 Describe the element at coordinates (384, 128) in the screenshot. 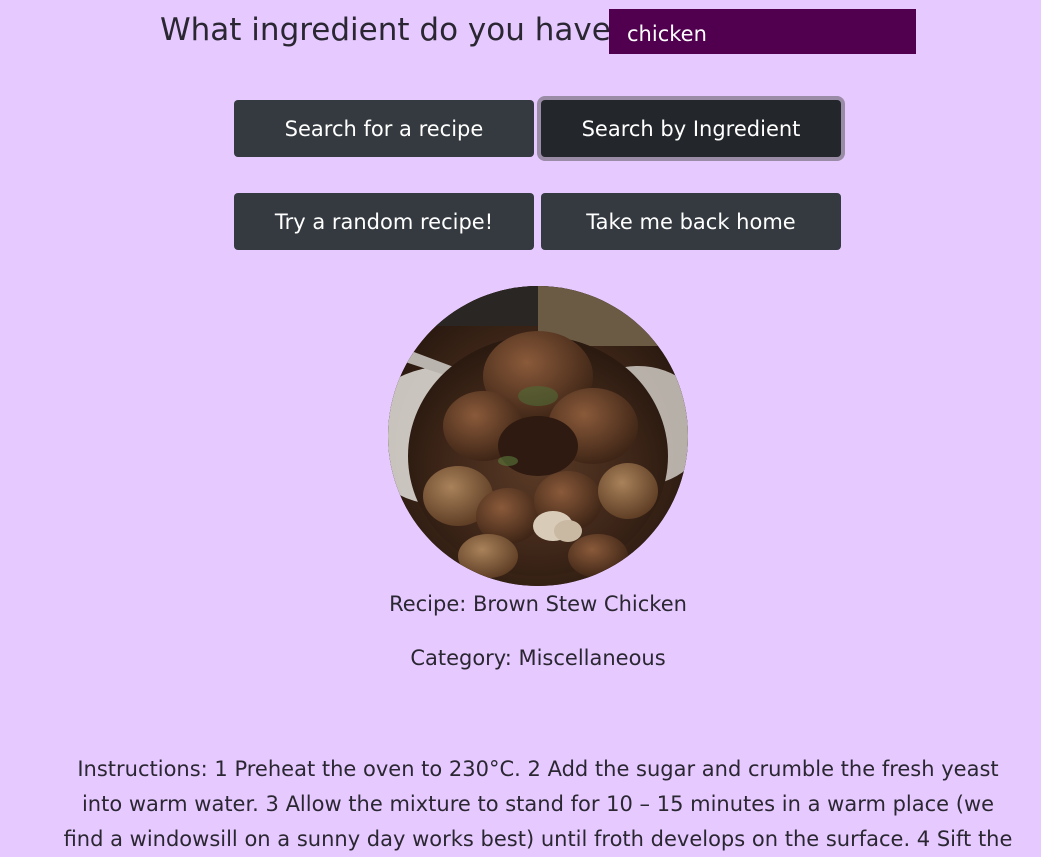

I see `search-recipe-button: Search for a recipe` at that location.